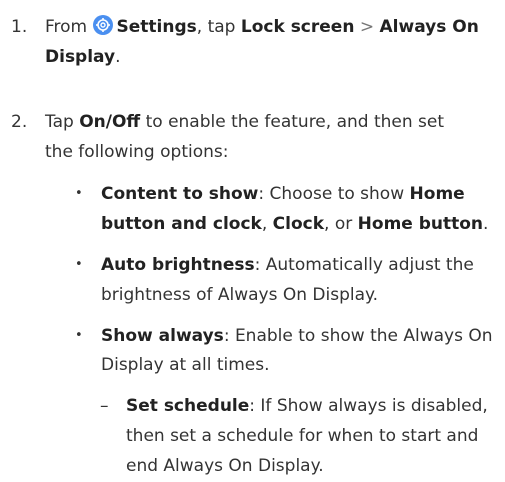  I want to click on option-2-text: : Automatically adjust the, so click(364, 264).